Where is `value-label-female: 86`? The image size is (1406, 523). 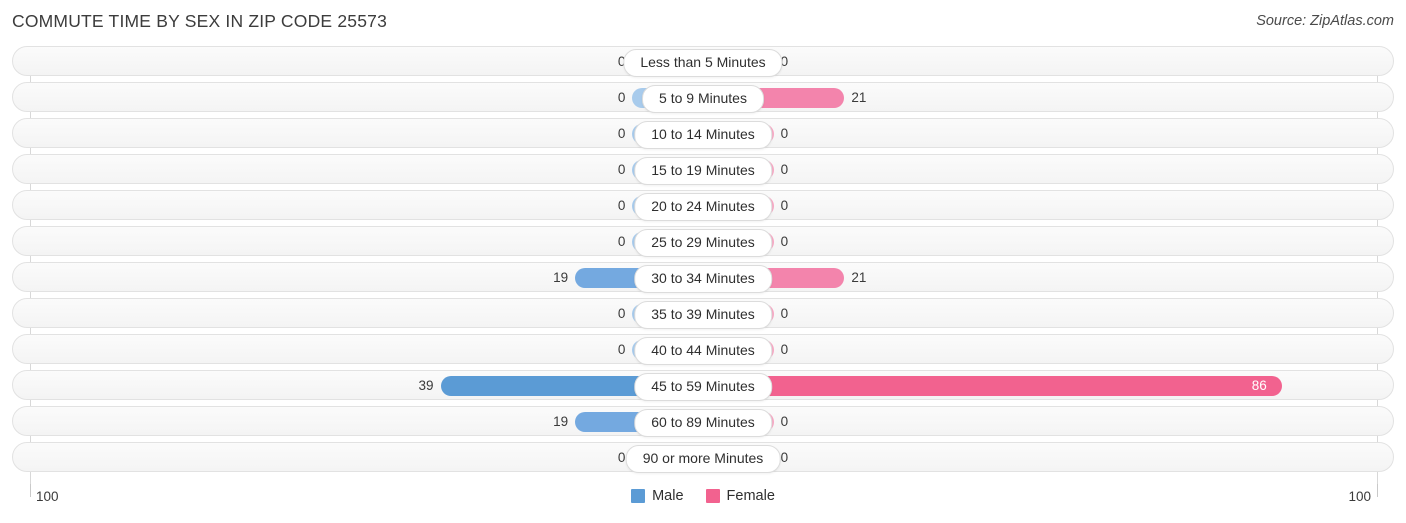 value-label-female: 86 is located at coordinates (1259, 385).